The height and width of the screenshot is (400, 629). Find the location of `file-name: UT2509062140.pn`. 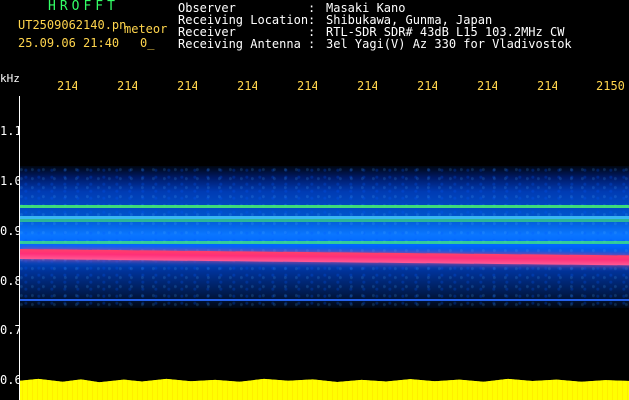

file-name: UT2509062140.pn is located at coordinates (72, 25).